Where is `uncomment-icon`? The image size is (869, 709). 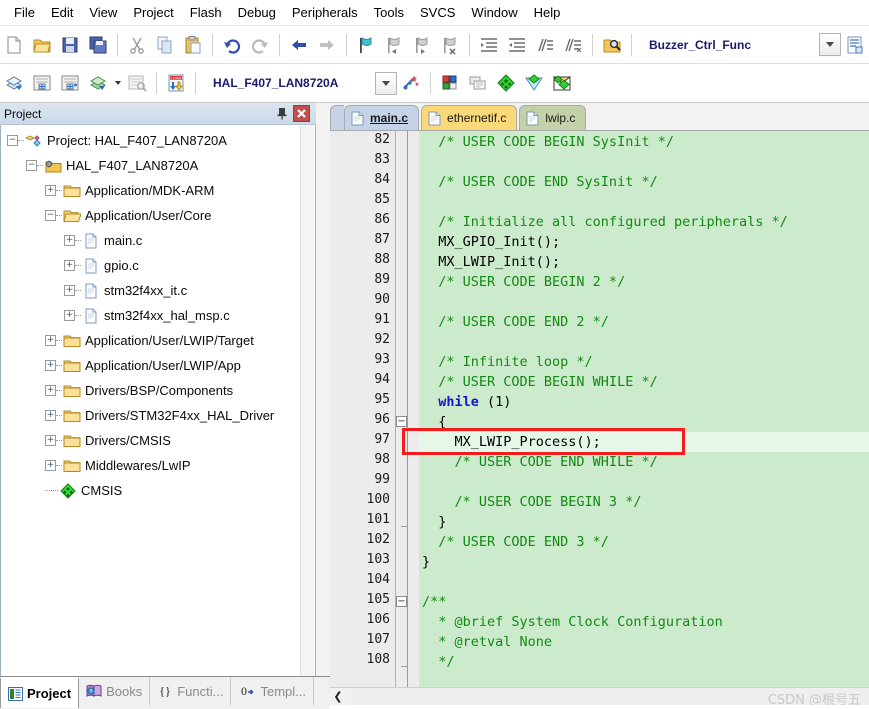
uncomment-icon is located at coordinates (573, 45).